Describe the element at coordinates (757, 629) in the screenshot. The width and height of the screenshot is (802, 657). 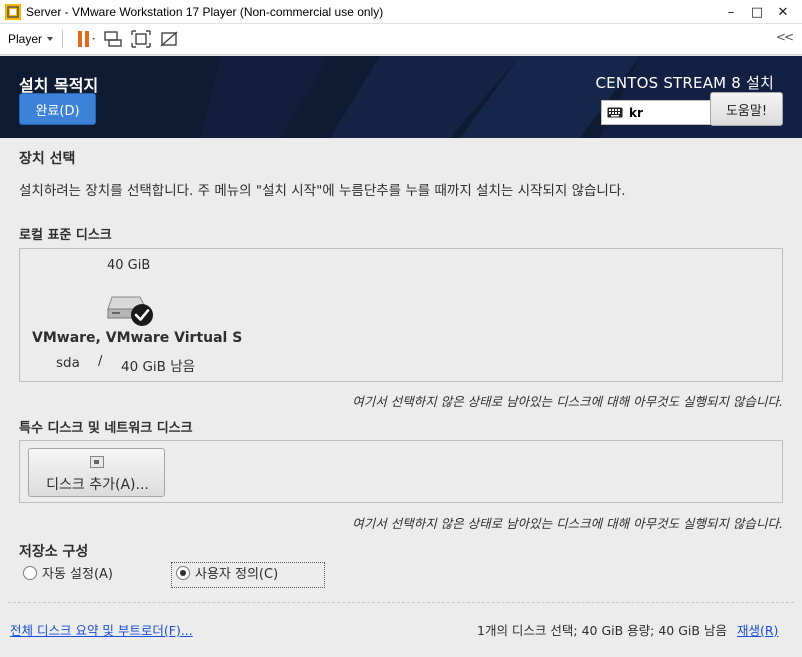
I see `rescan-link: 재생(R)` at that location.